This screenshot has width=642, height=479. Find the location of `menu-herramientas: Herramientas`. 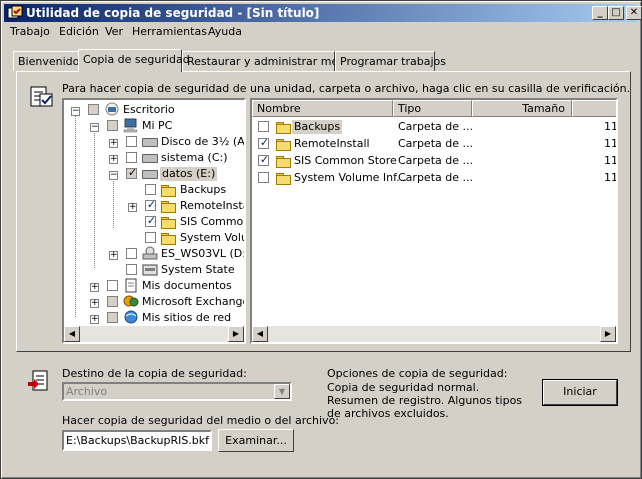

menu-herramientas: Herramientas is located at coordinates (169, 31).